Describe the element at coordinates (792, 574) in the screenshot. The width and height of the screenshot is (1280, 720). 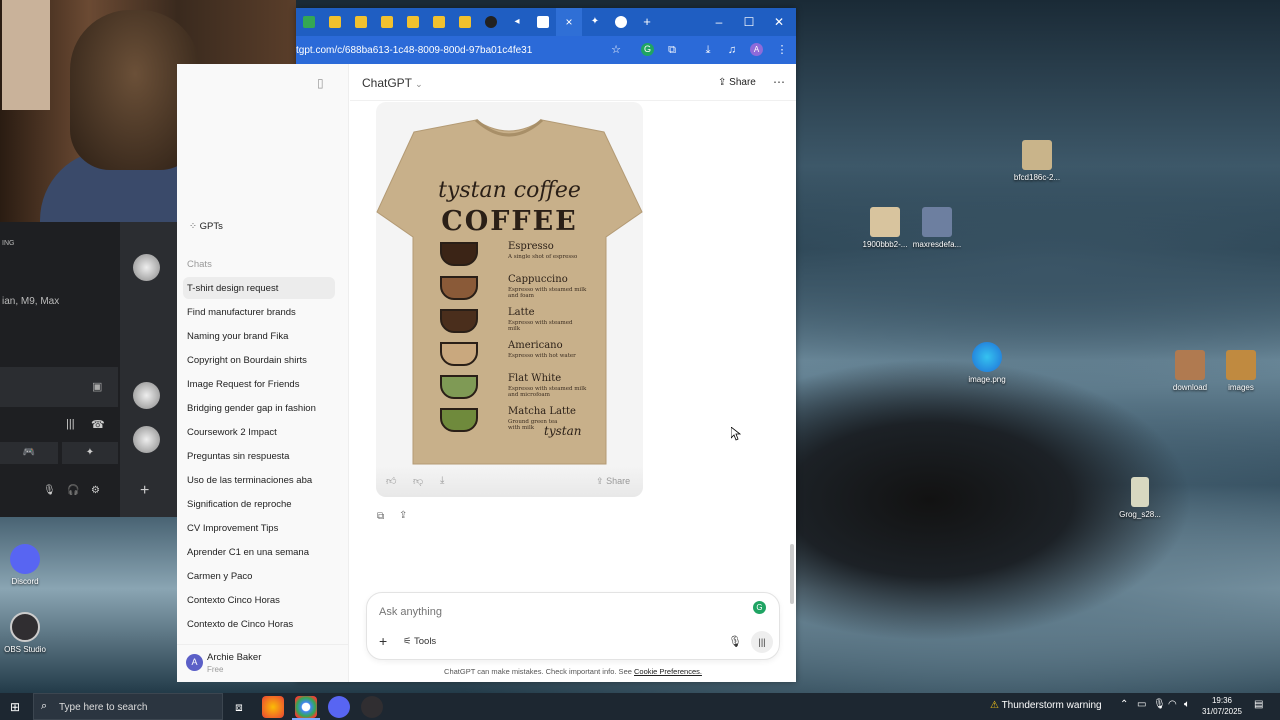
I see `scrollbar` at that location.